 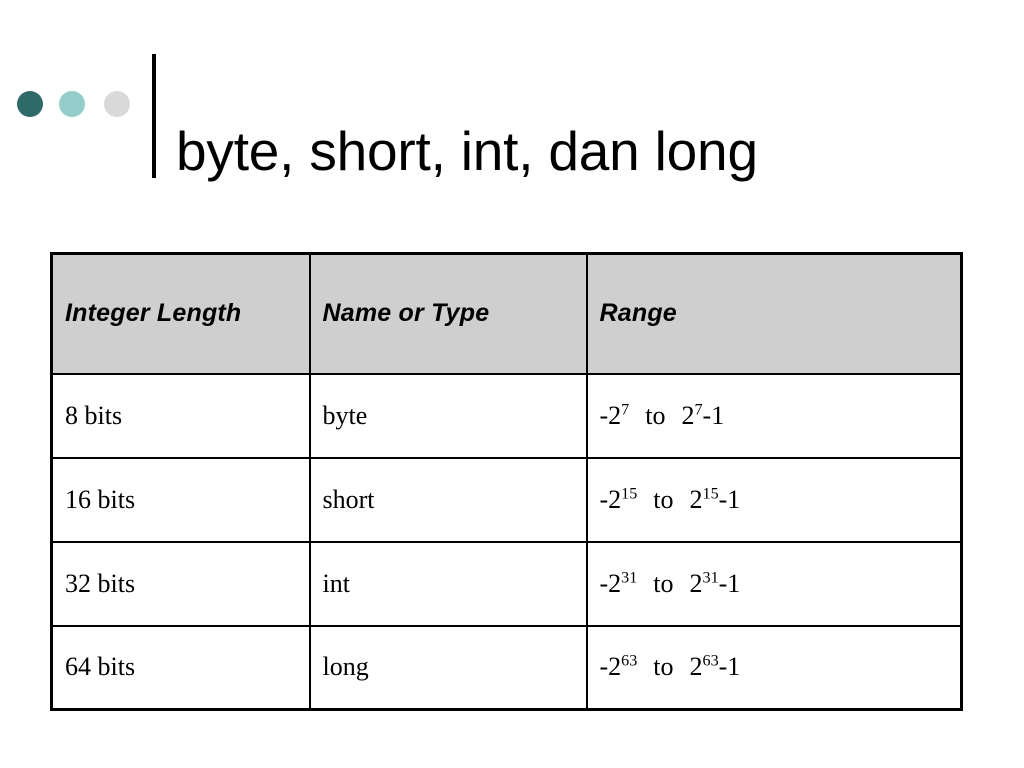 I want to click on page-title: byte, short, int, dan long, so click(x=467, y=150).